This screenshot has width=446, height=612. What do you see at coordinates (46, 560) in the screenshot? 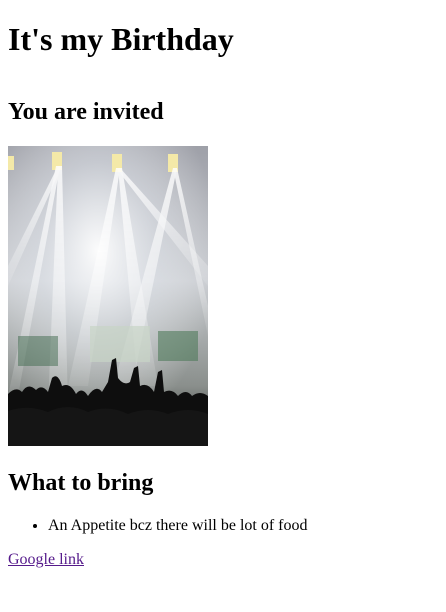
I see `google-link: Google link` at bounding box center [46, 560].